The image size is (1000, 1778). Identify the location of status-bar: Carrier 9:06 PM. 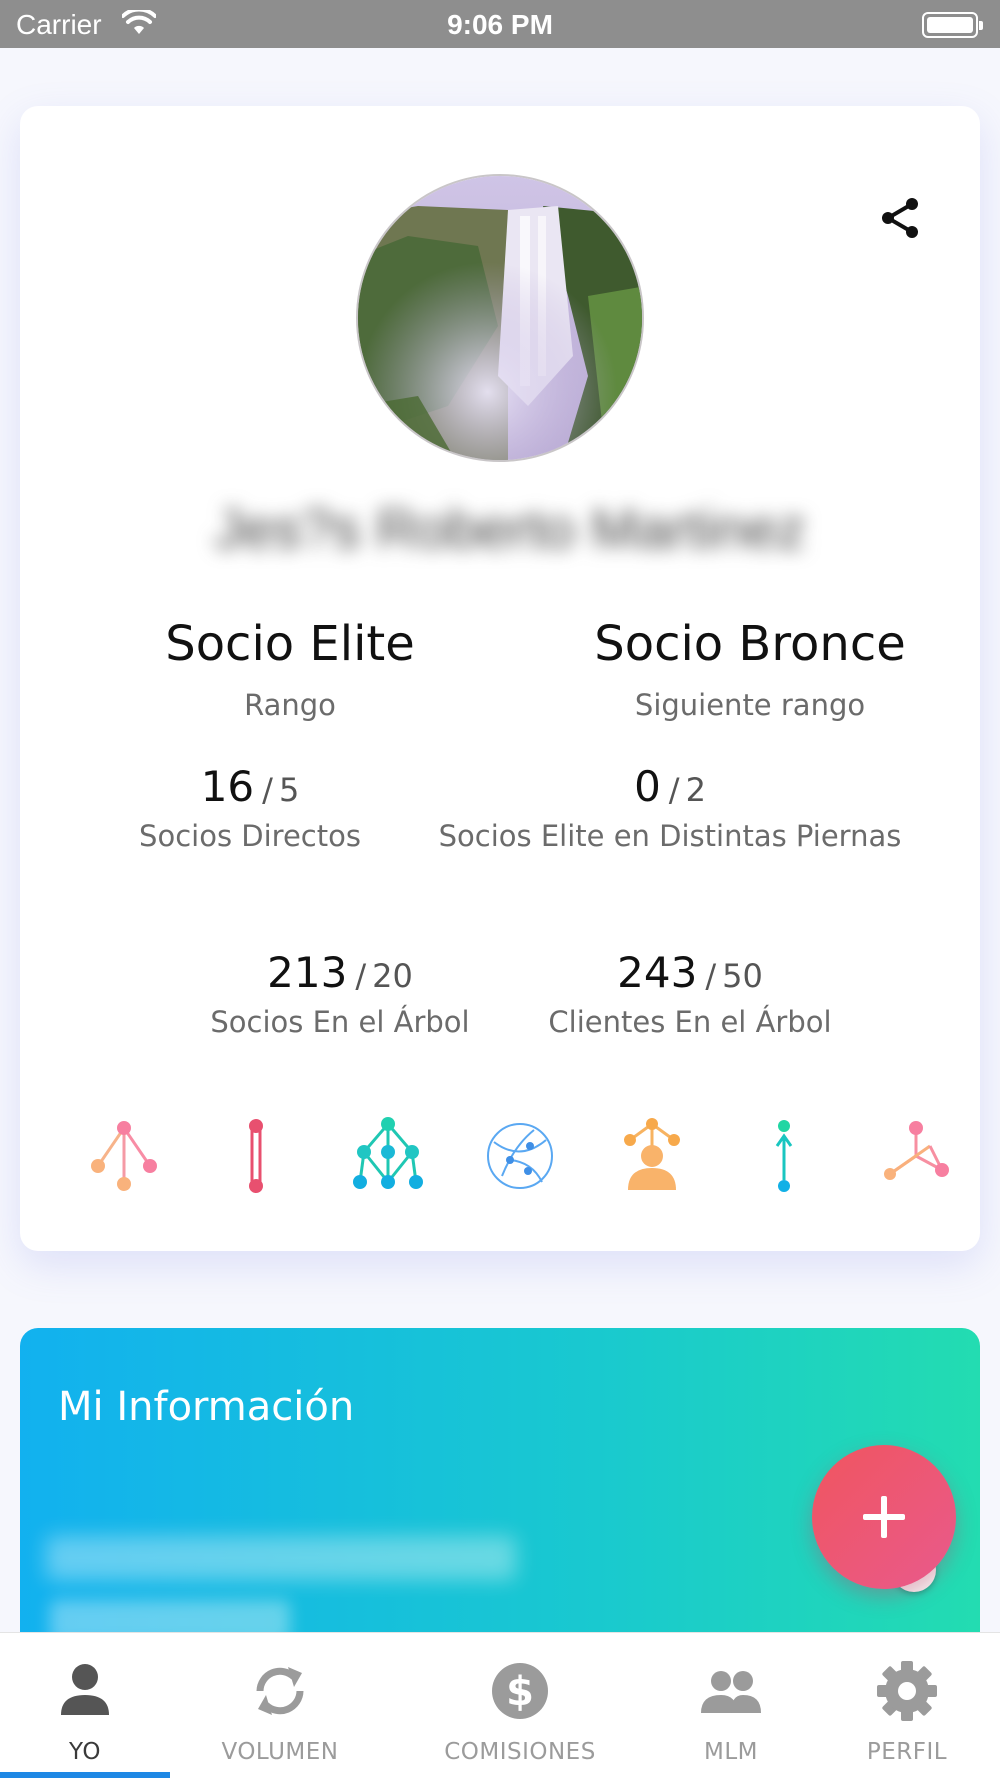
(500, 24).